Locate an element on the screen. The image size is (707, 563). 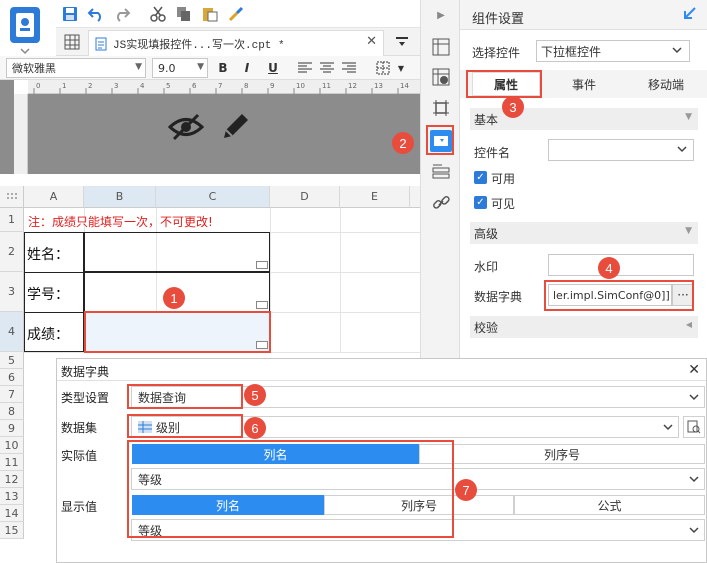
row-header: 8 is located at coordinates (12, 411).